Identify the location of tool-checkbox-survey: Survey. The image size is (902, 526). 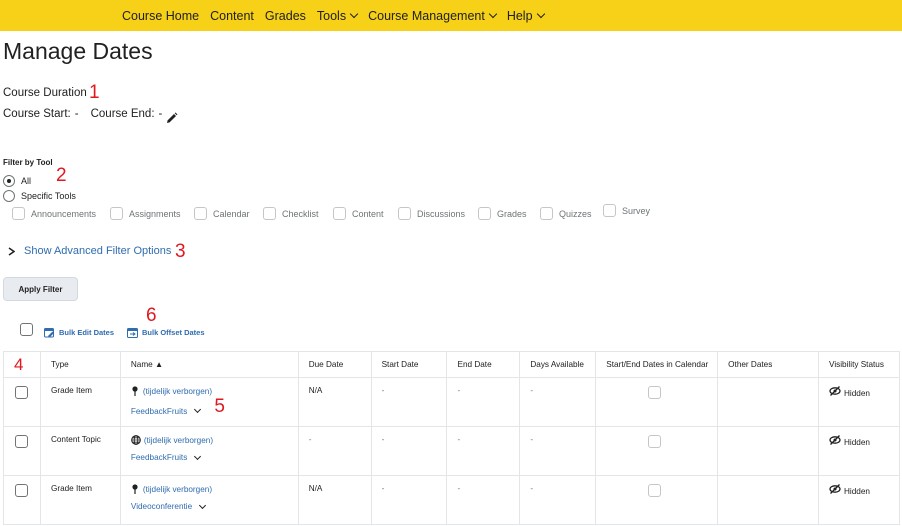
(626, 210).